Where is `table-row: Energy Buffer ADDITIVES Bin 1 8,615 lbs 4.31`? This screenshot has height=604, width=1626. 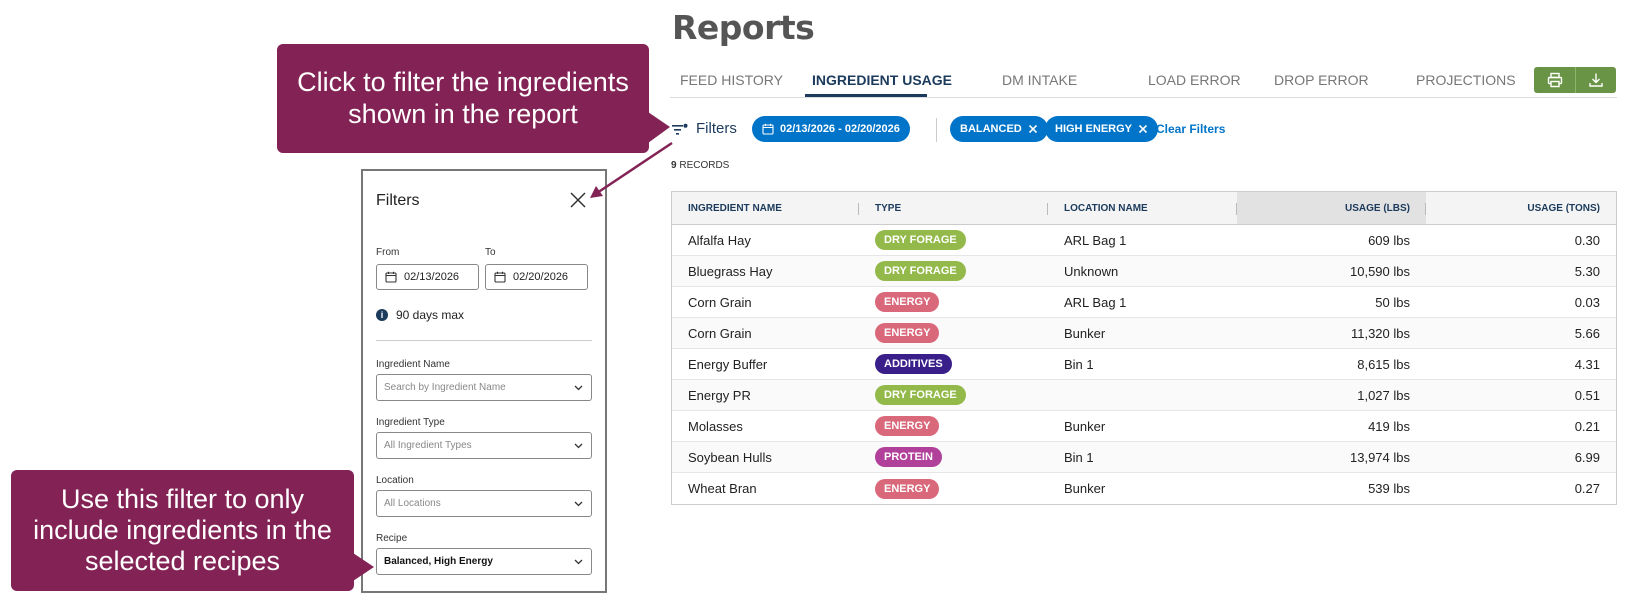 table-row: Energy Buffer ADDITIVES Bin 1 8,615 lbs 4.31 is located at coordinates (1144, 364).